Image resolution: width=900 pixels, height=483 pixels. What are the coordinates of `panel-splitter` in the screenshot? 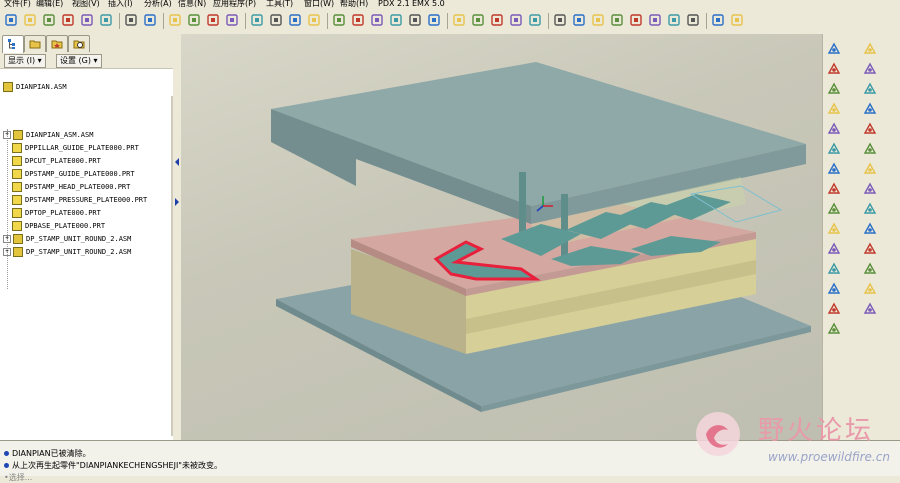 It's located at (177, 237).